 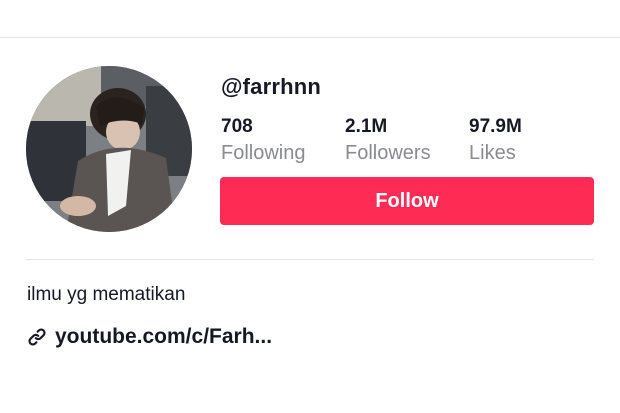 What do you see at coordinates (388, 141) in the screenshot?
I see `stat-followers: 2.1M Followers` at bounding box center [388, 141].